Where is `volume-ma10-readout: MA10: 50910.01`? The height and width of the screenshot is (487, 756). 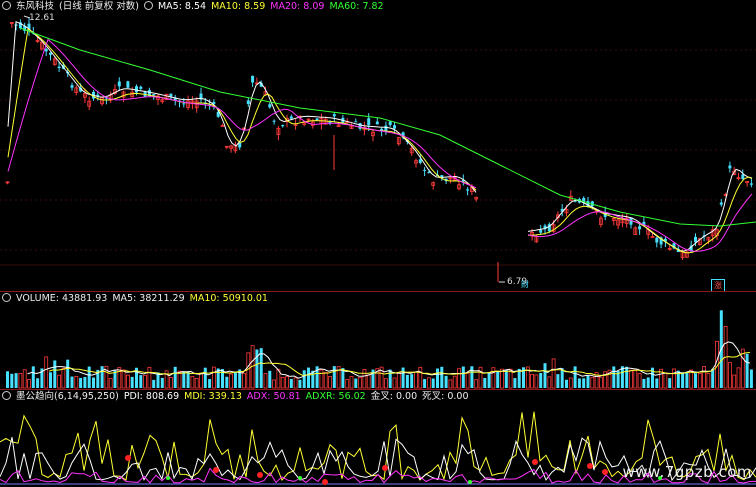 volume-ma10-readout: MA10: 50910.01 is located at coordinates (228, 298).